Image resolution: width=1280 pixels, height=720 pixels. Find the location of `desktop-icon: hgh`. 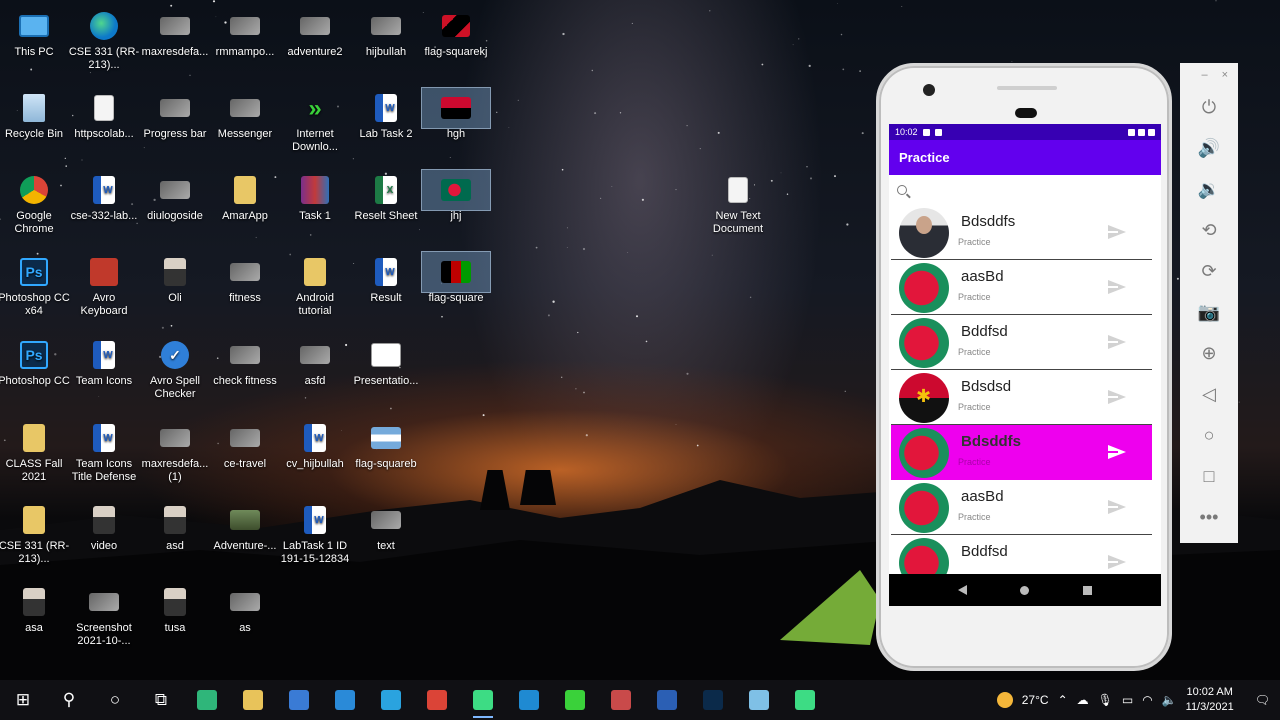

desktop-icon: hgh is located at coordinates (456, 114).